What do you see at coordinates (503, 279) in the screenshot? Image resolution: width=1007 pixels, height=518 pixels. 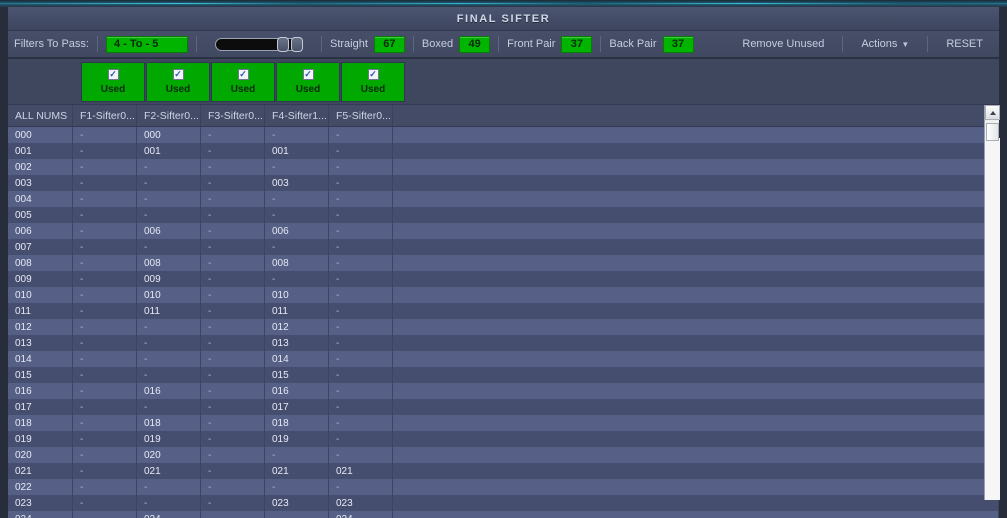 I see `table-row: 009-009- - -` at bounding box center [503, 279].